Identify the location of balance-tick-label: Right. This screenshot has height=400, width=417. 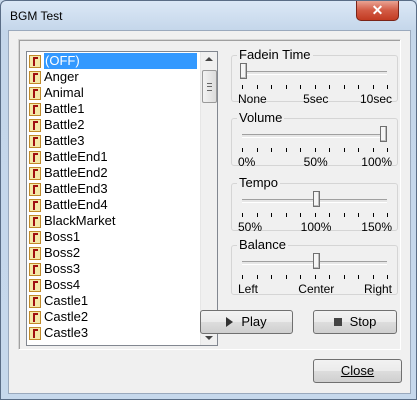
(377, 289).